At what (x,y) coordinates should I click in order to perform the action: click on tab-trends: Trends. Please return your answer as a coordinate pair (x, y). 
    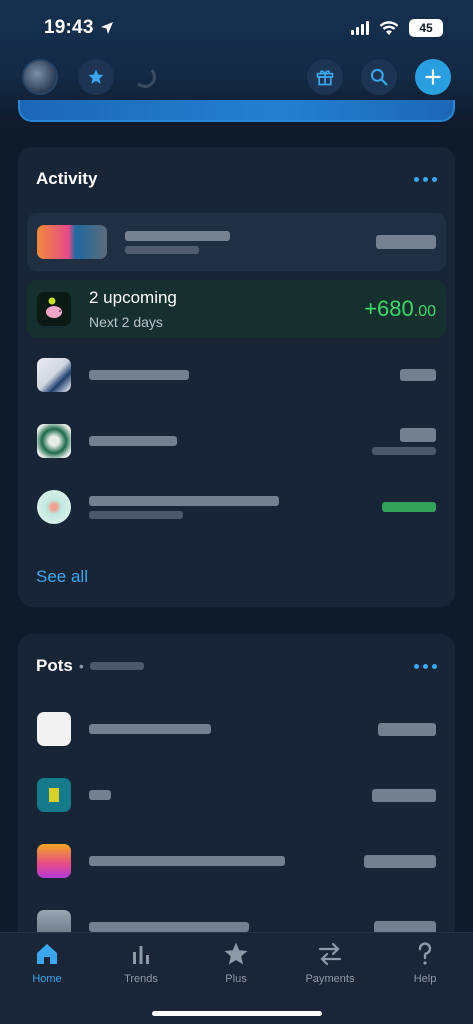
    Looking at the image, I should click on (141, 963).